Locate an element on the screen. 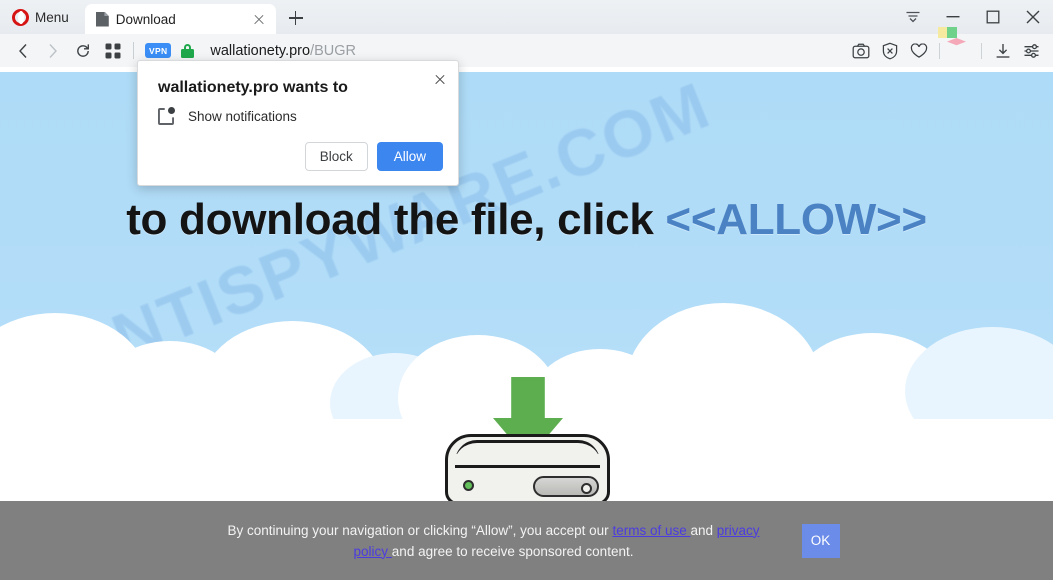 Image resolution: width=1053 pixels, height=580 pixels. heart-icon is located at coordinates (918, 50).